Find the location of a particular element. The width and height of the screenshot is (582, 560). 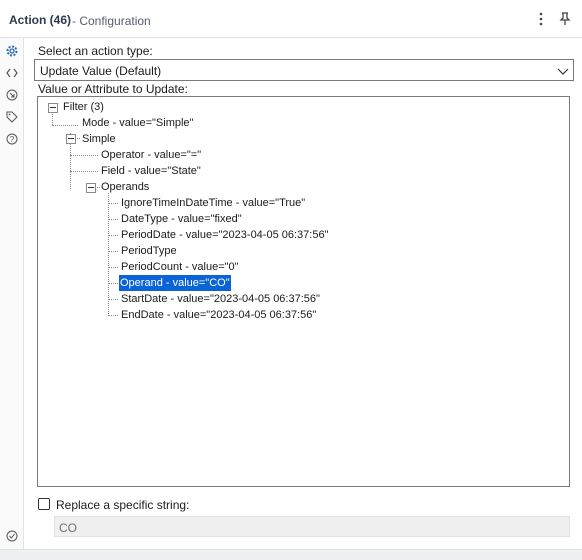

arrow-circle-icon is located at coordinates (12, 95).